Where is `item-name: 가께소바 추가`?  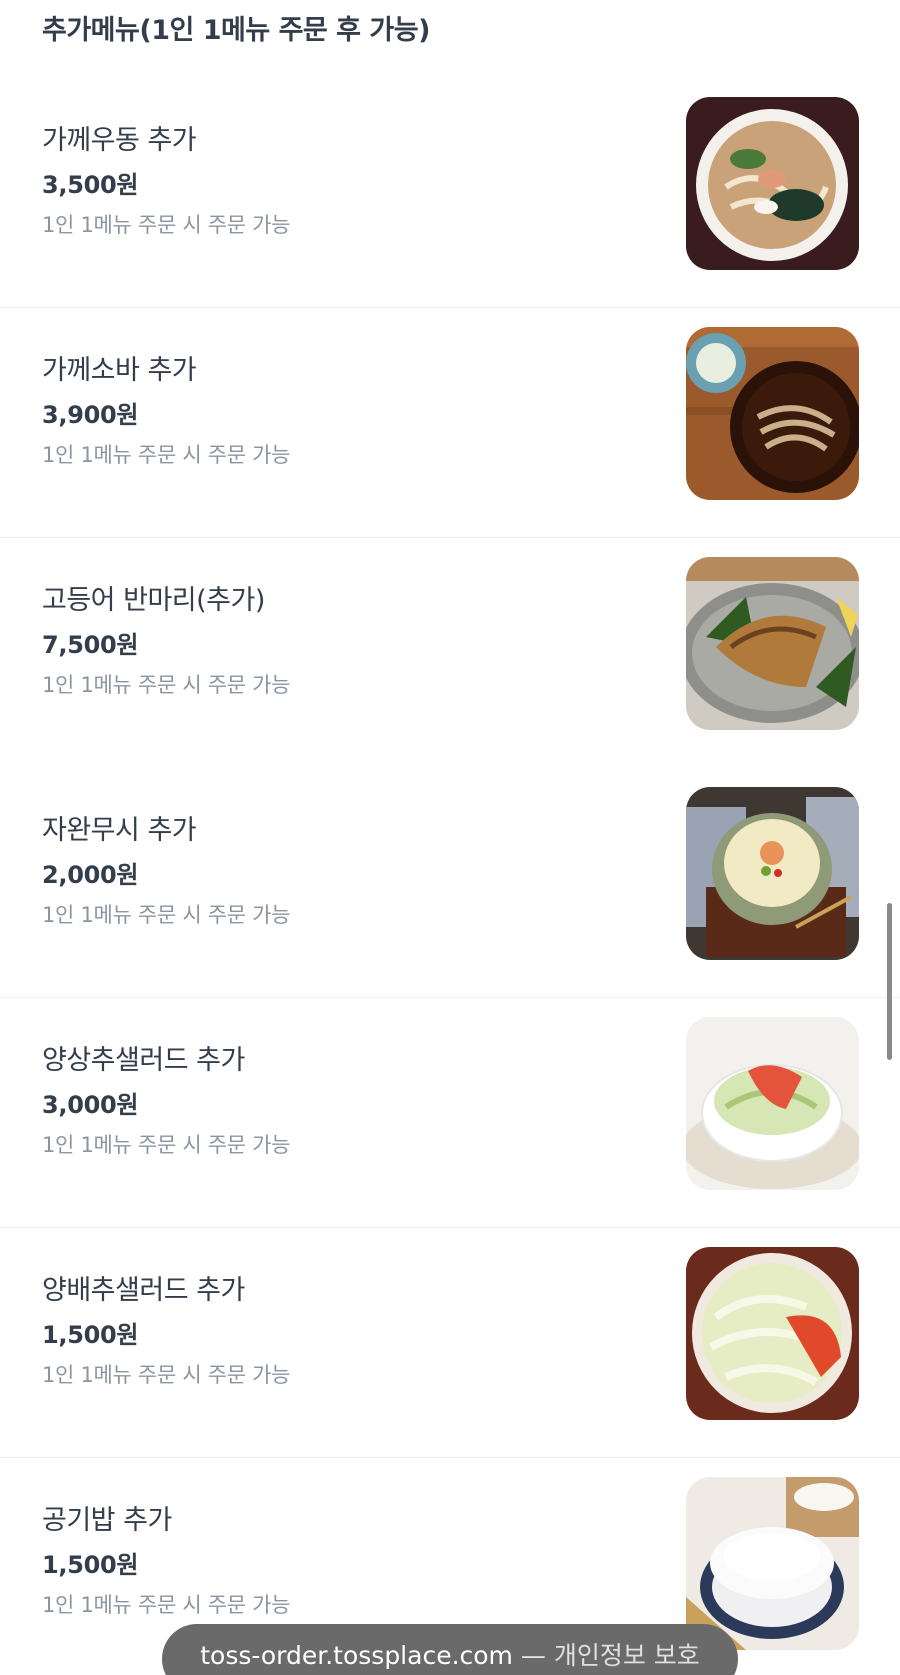 item-name: 가께소바 추가 is located at coordinates (119, 370).